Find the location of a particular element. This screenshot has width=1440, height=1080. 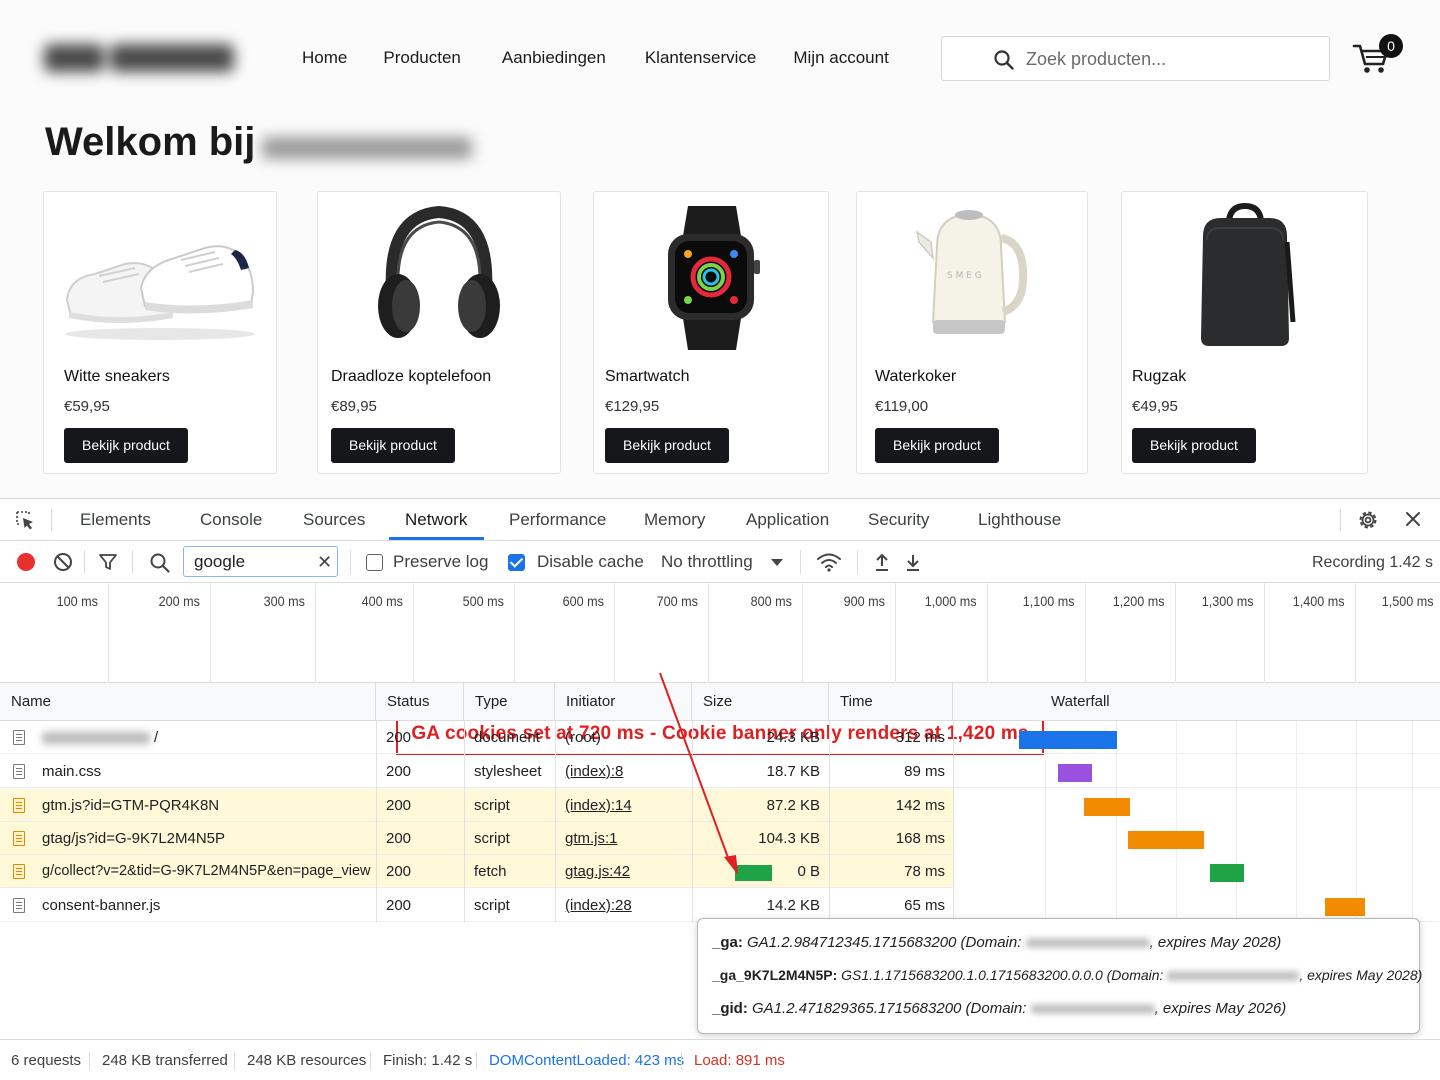

tab-application: Application is located at coordinates (787, 520).